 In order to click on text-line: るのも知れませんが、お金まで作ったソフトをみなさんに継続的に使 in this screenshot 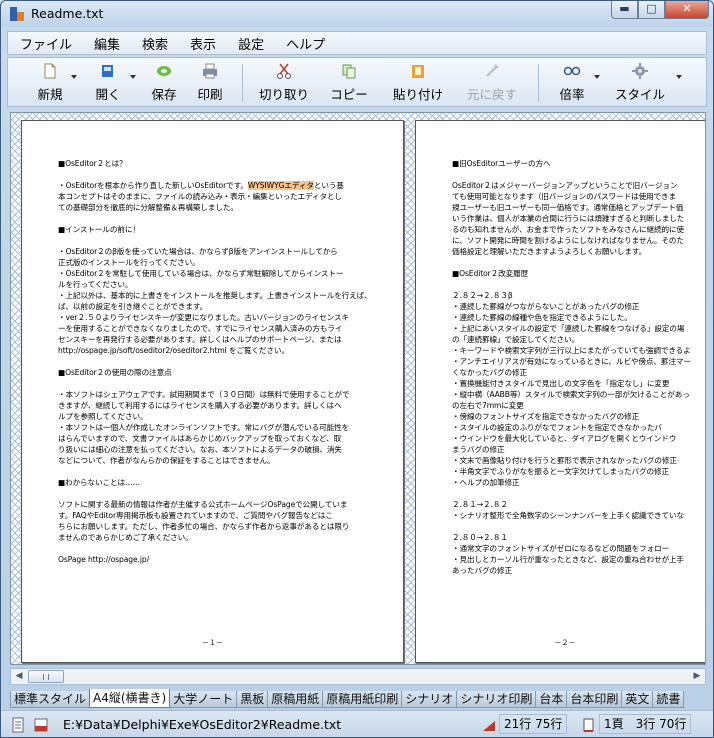, I will do `click(578, 229)`.